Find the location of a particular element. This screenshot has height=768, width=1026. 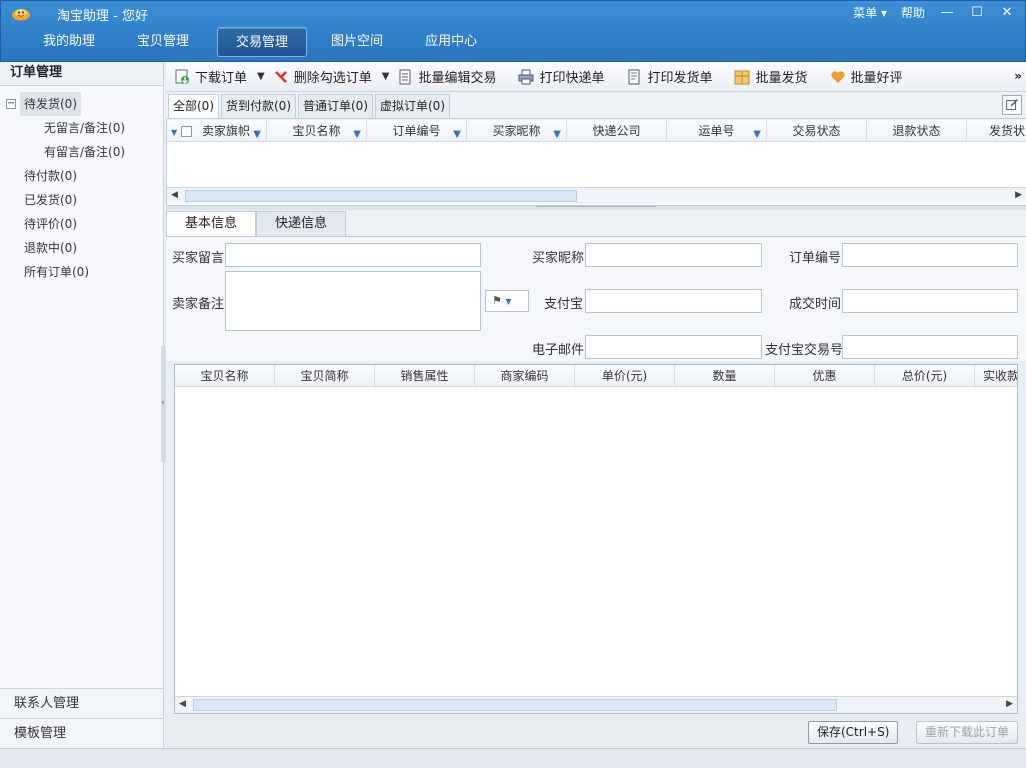

detail-tabs: 基本信息 快递信息 is located at coordinates (596, 224).